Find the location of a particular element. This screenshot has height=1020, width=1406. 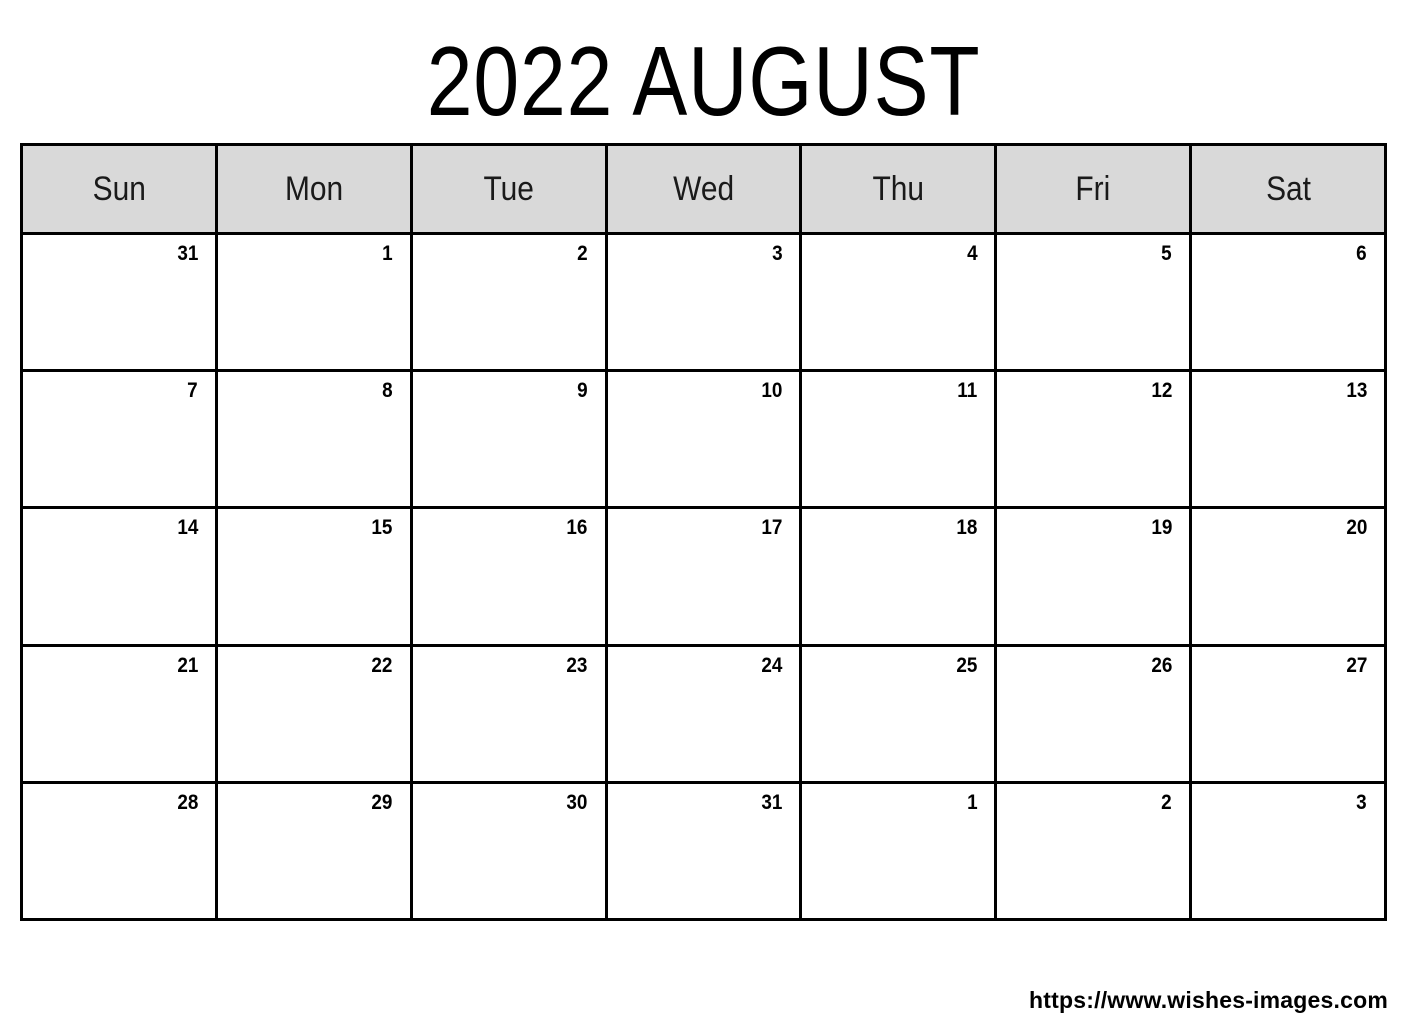

day-cell: 13 is located at coordinates (1288, 439).